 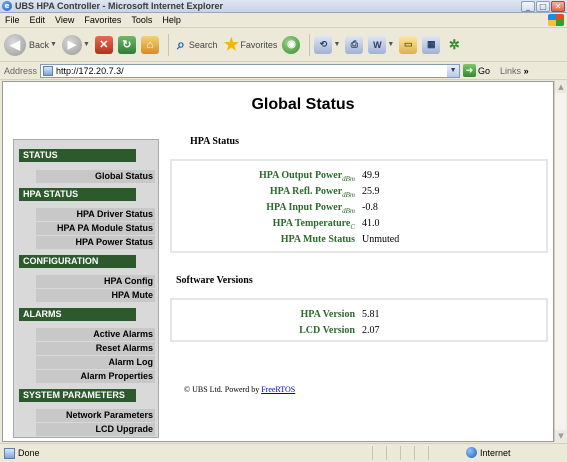 I want to click on go-label: Go, so click(x=484, y=70).